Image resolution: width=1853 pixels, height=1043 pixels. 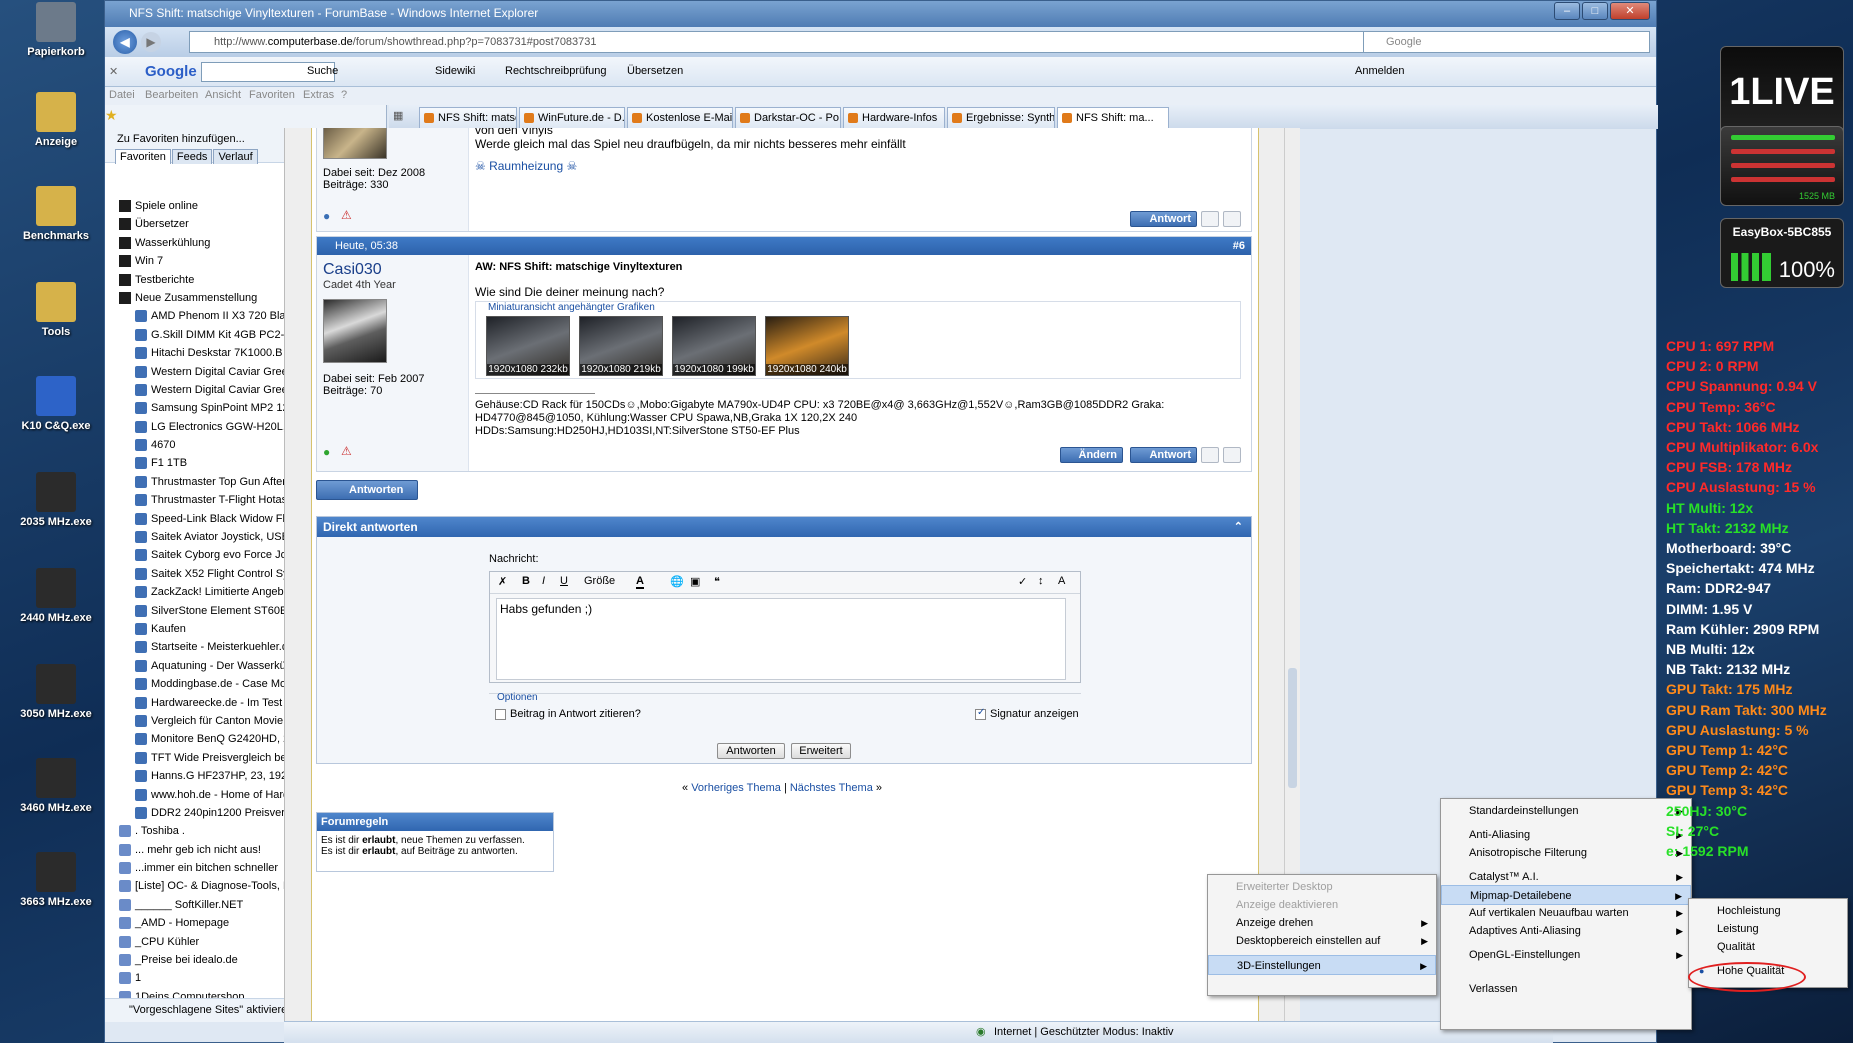 I want to click on menu-ansicht: Ansicht, so click(x=223, y=95).